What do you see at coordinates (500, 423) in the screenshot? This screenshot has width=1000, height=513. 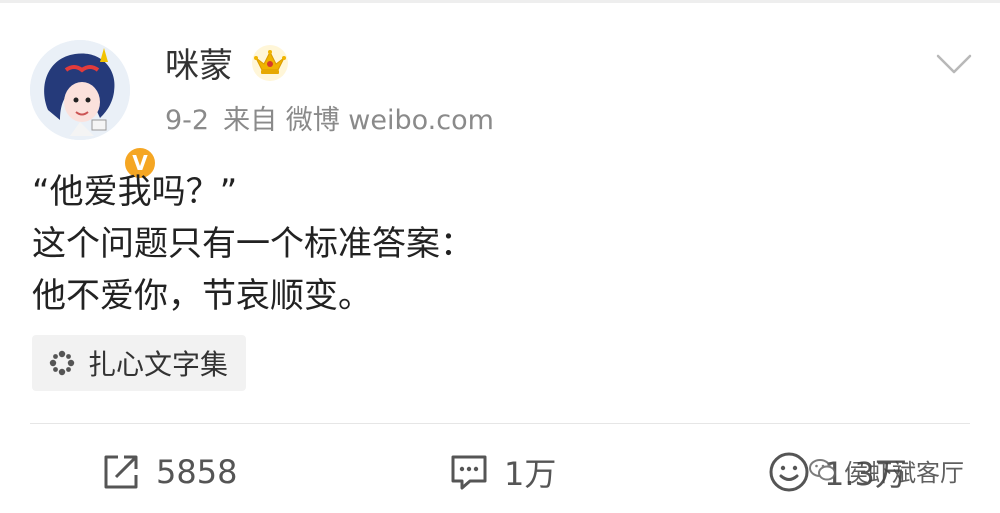 I see `action-divider` at bounding box center [500, 423].